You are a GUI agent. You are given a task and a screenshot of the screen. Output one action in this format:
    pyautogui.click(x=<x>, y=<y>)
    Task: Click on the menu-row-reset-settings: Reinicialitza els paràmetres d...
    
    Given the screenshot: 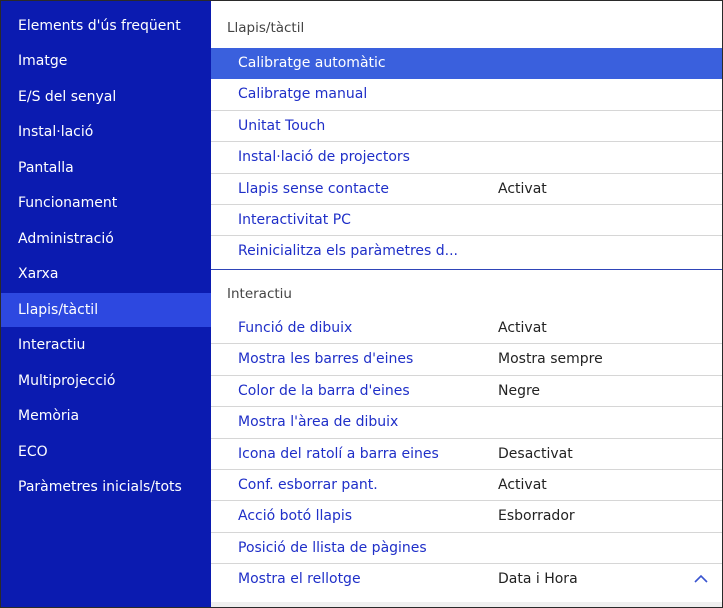 What is the action you would take?
    pyautogui.click(x=466, y=251)
    